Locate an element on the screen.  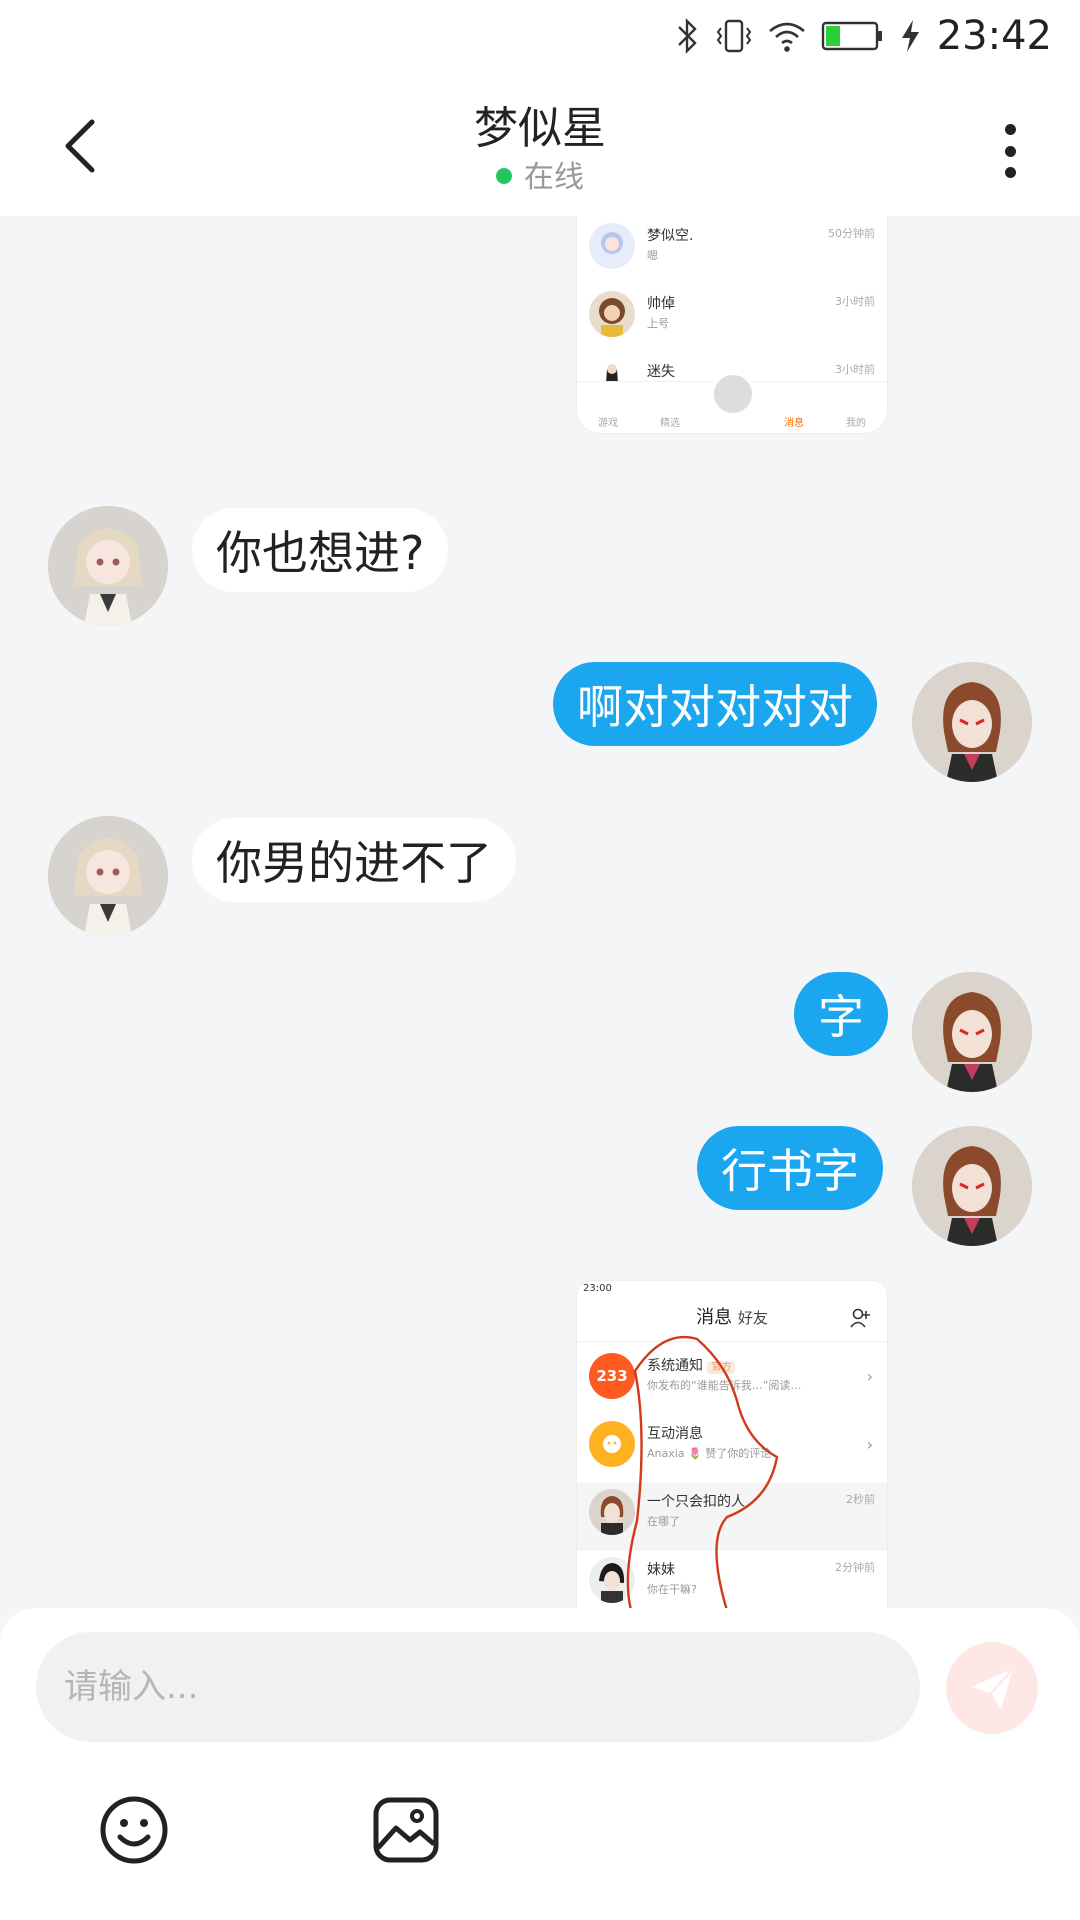
mini-tab-bar: 游戏 精选 消息 我的 is located at coordinates (732, 402).